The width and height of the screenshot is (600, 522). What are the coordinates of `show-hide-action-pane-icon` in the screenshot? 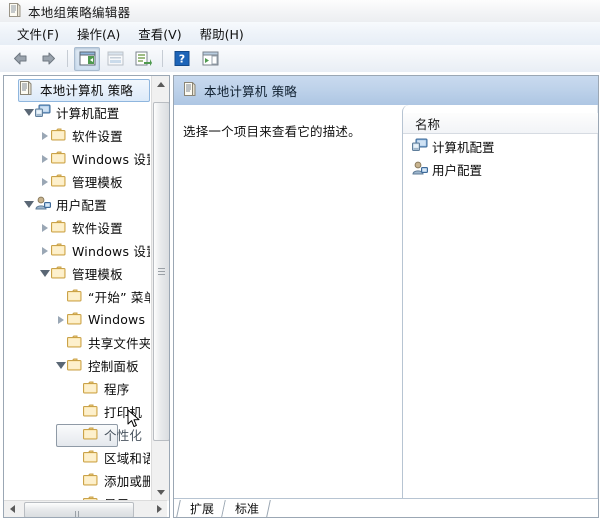 It's located at (210, 59).